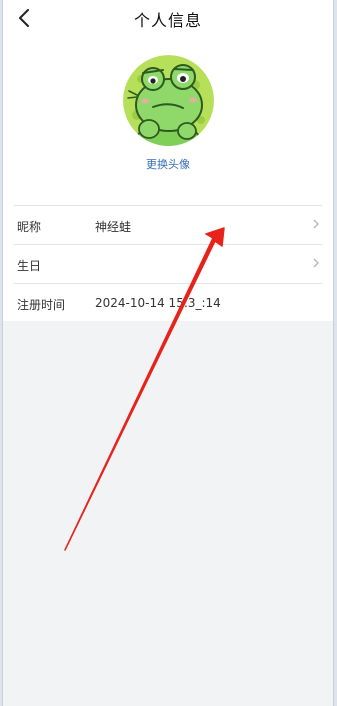 The width and height of the screenshot is (337, 706). What do you see at coordinates (41, 305) in the screenshot?
I see `register-time-label: 注册时间` at bounding box center [41, 305].